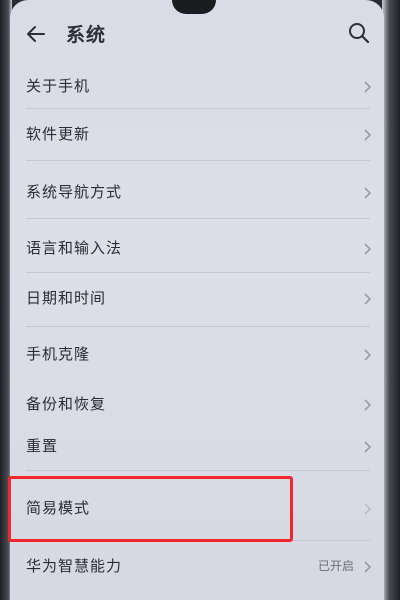 The image size is (400, 600). Describe the element at coordinates (197, 86) in the screenshot. I see `settings-item-about-phone: 关于手机` at that location.